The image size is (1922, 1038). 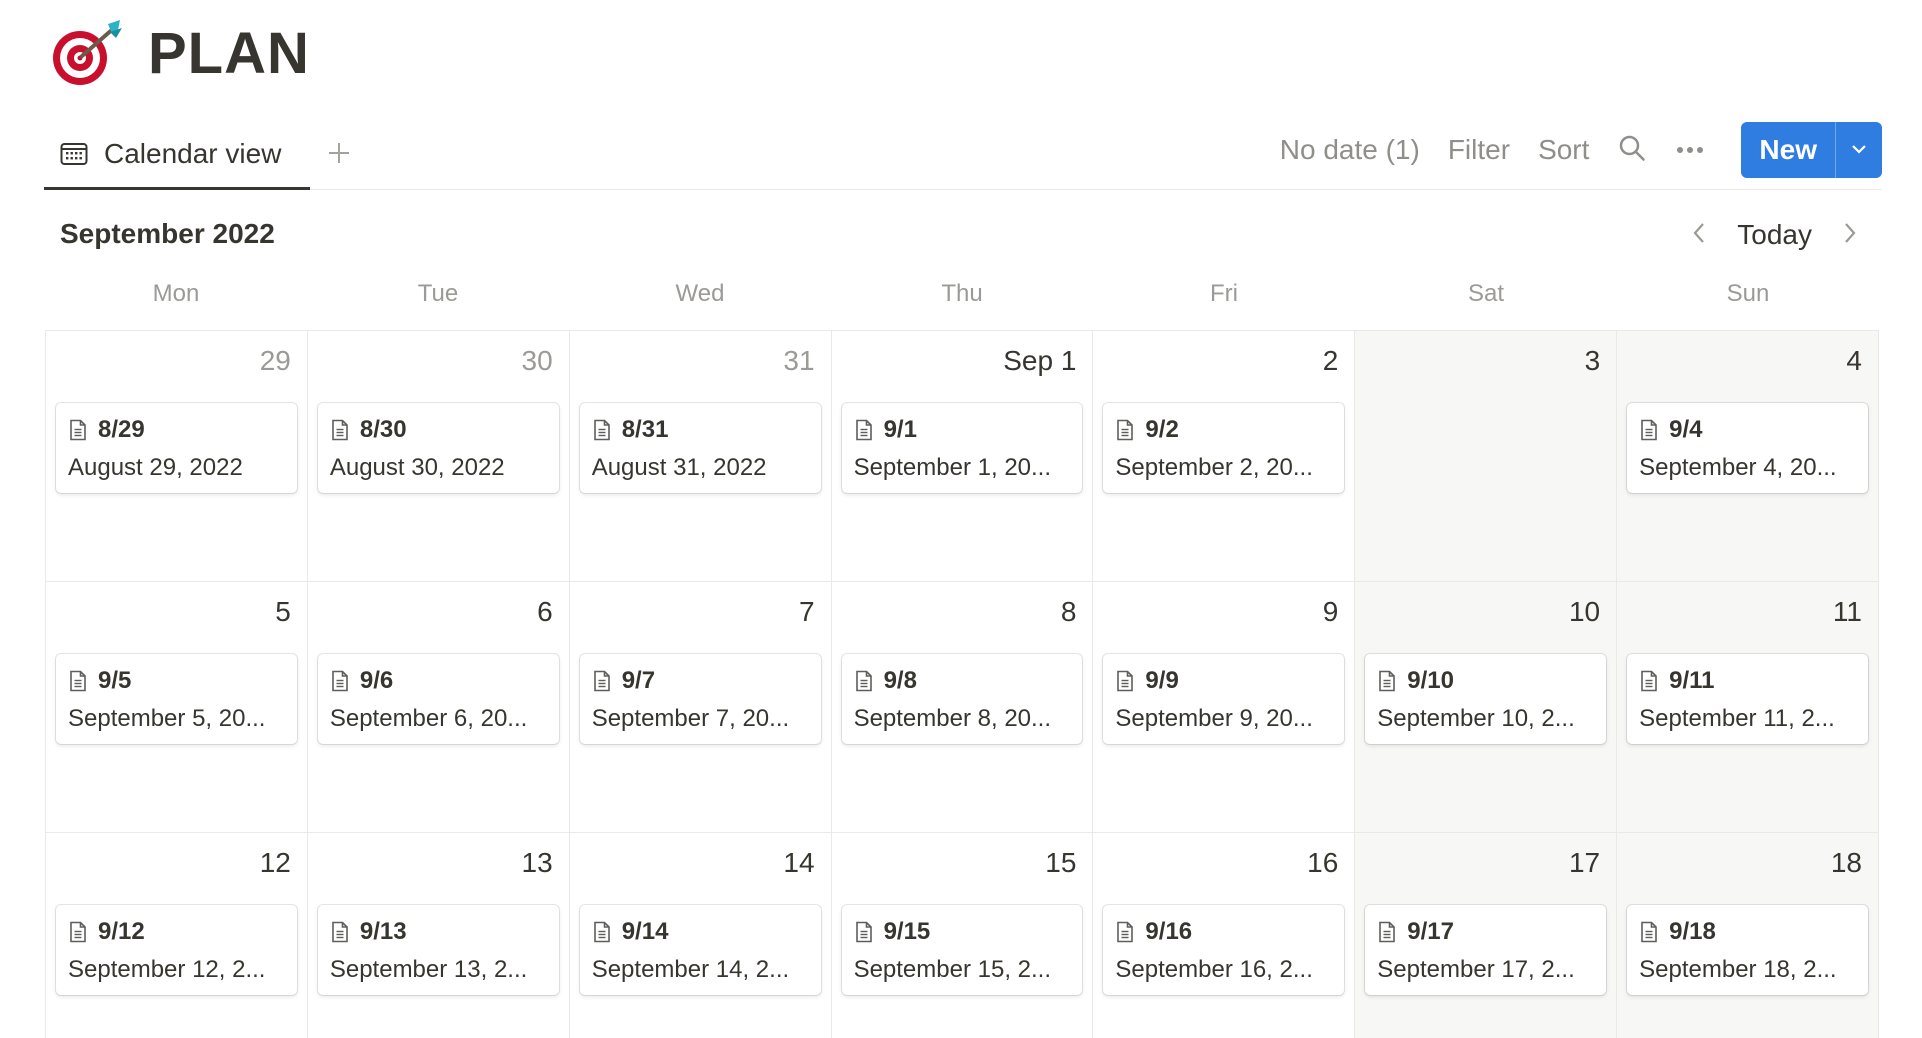 I want to click on calendar-day-cell: 3, so click(x=1486, y=456).